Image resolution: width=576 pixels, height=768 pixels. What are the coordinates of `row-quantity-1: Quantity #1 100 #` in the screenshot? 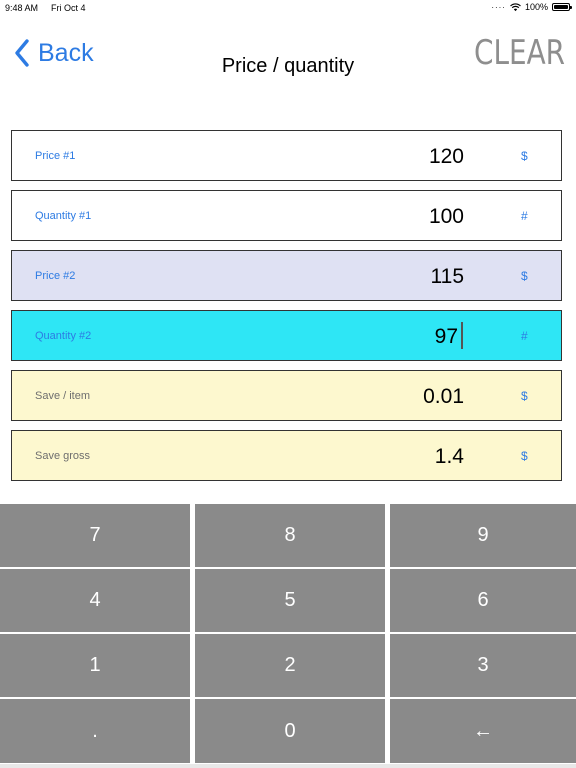 It's located at (286, 215).